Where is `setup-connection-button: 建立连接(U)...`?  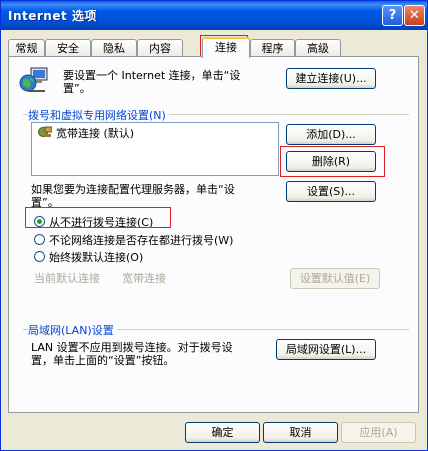 setup-connection-button: 建立连接(U)... is located at coordinates (331, 78).